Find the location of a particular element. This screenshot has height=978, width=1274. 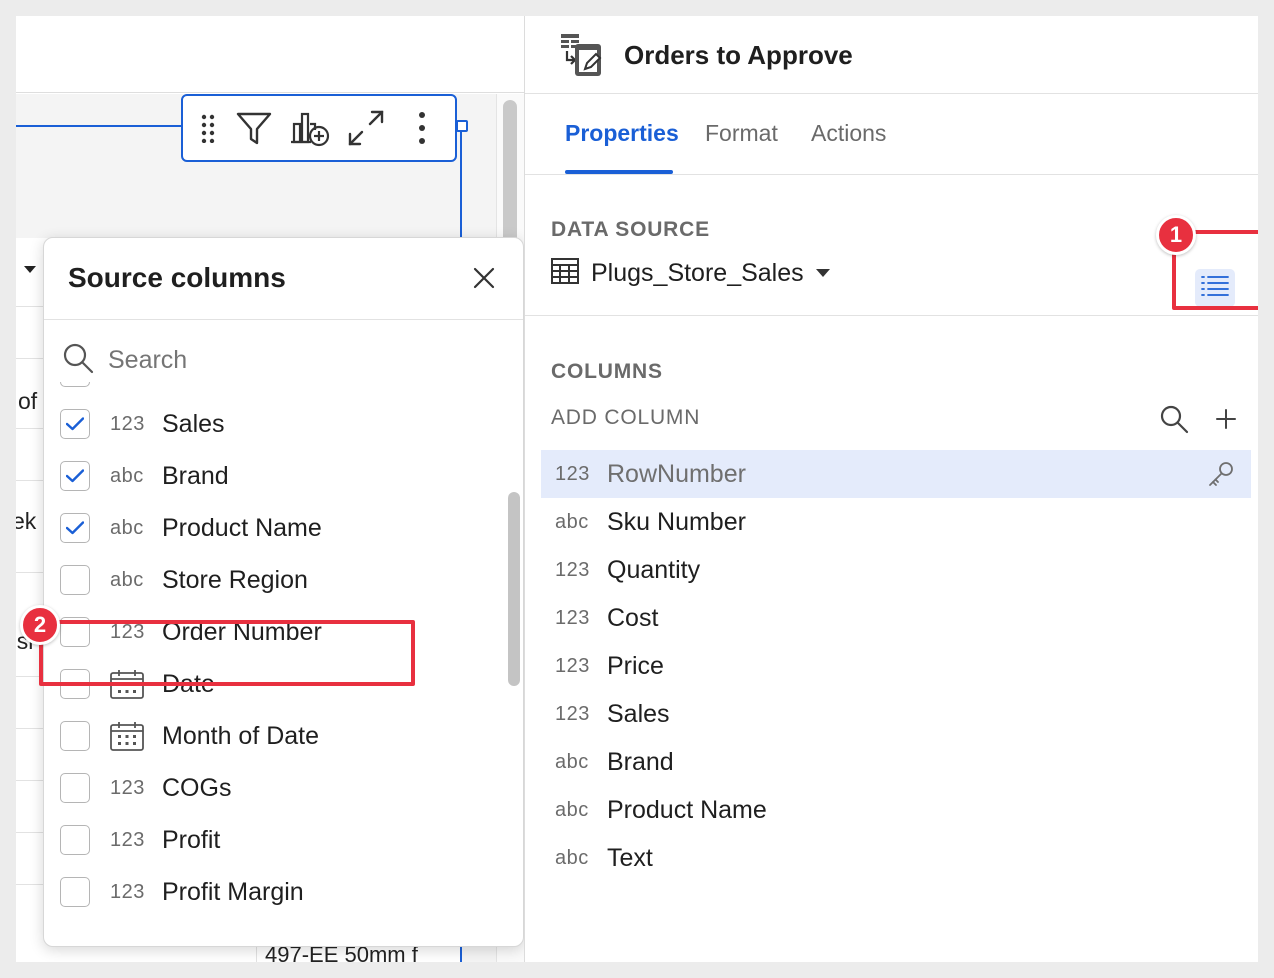

column-name: Sku Number is located at coordinates (676, 521).